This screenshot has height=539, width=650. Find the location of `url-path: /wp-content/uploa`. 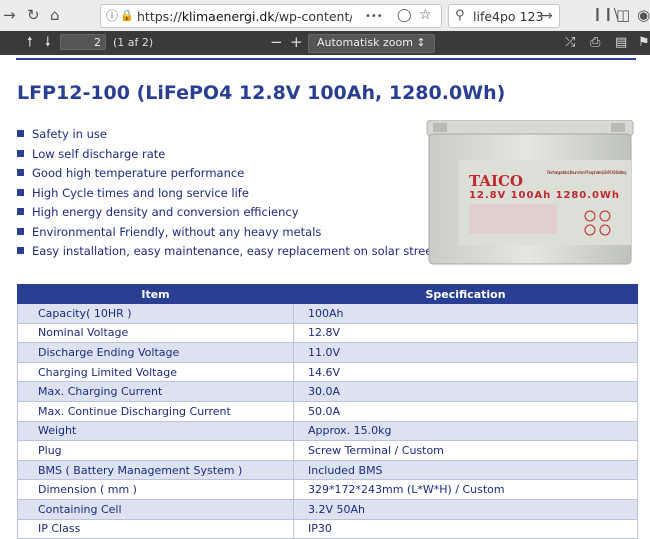

url-path: /wp-content/uploa is located at coordinates (313, 16).